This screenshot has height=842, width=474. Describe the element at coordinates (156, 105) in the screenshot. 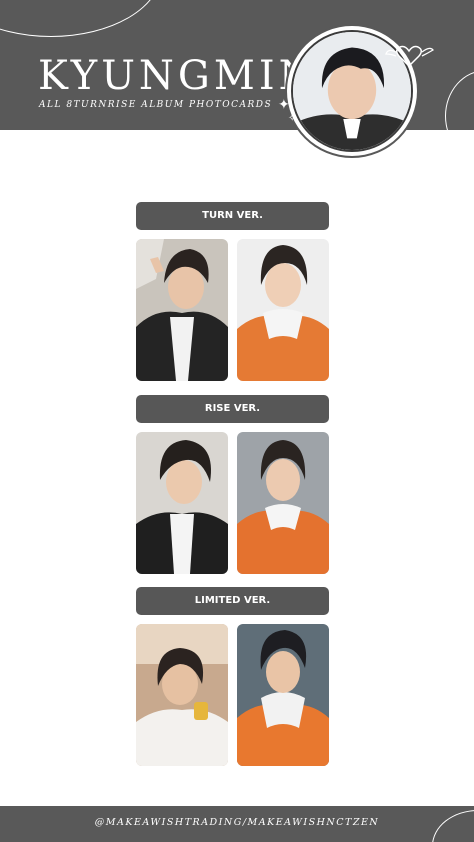

I see `page-subtitle: ALL 8TURNRISE ALBUM PHOTOCARDS` at that location.